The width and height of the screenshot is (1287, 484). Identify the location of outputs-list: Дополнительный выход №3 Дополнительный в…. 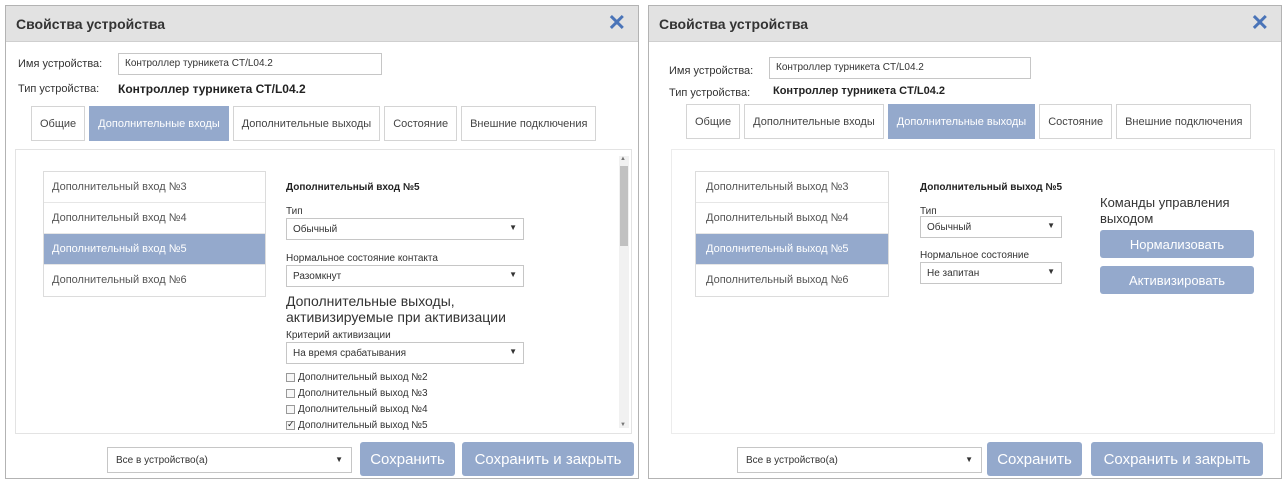
(792, 234).